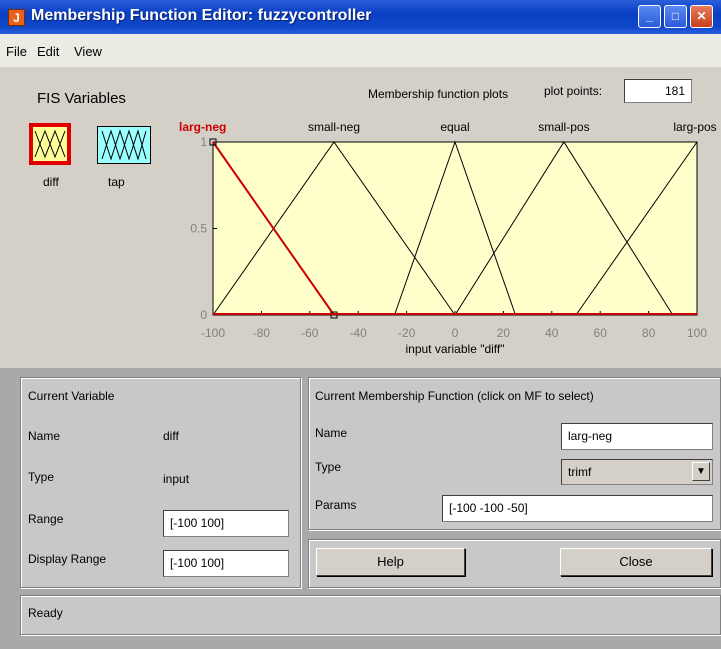 The width and height of the screenshot is (721, 649). I want to click on variable-tap-icon, so click(124, 145).